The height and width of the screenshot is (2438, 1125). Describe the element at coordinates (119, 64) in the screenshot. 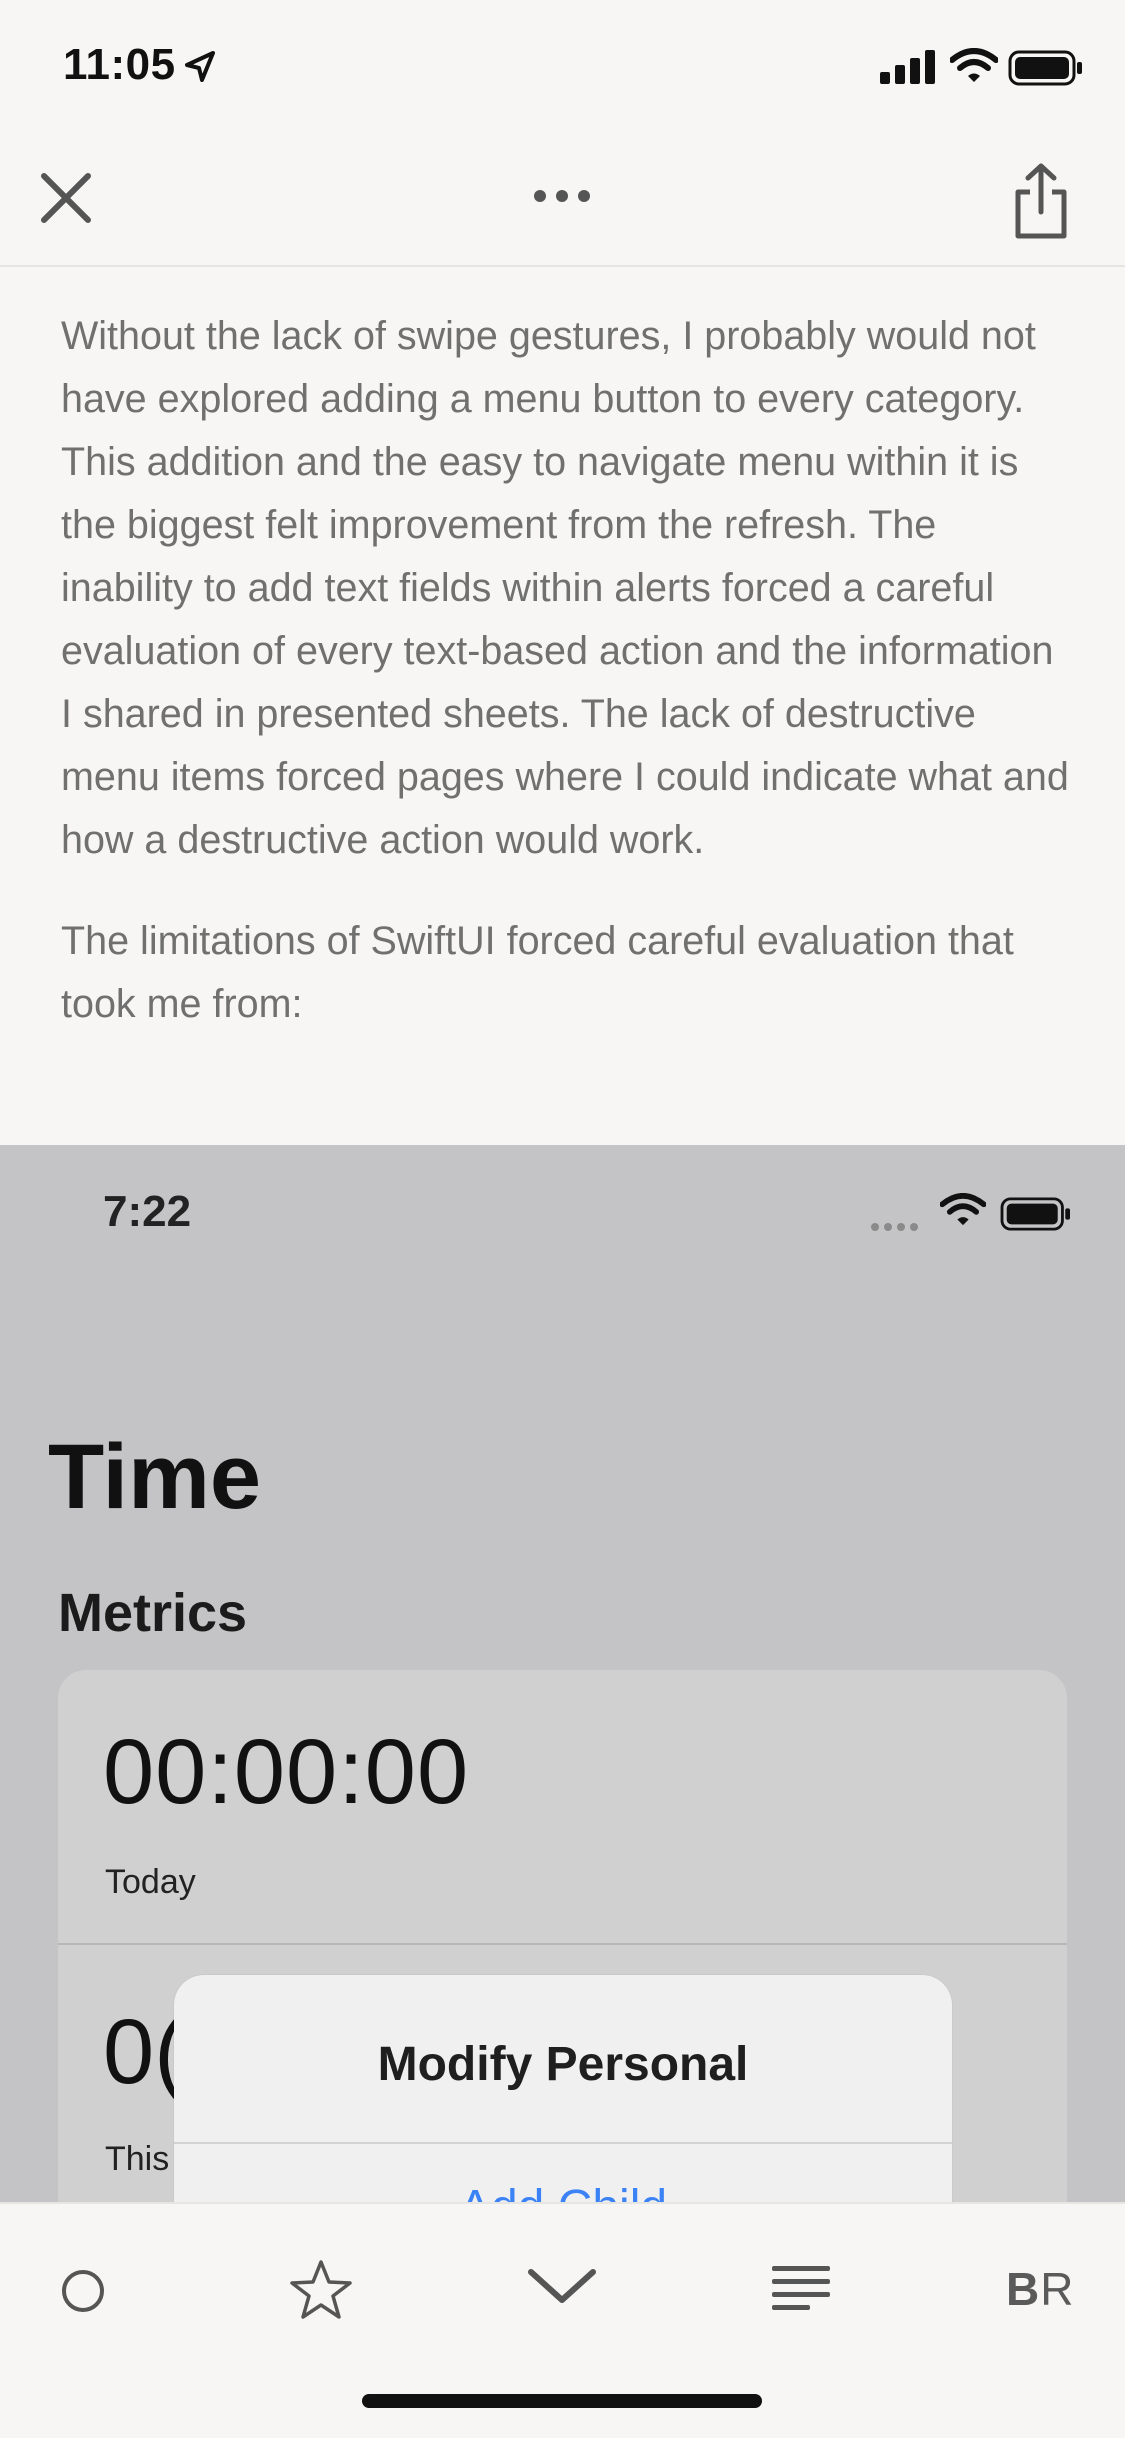

I see `status-time: 11:05` at that location.